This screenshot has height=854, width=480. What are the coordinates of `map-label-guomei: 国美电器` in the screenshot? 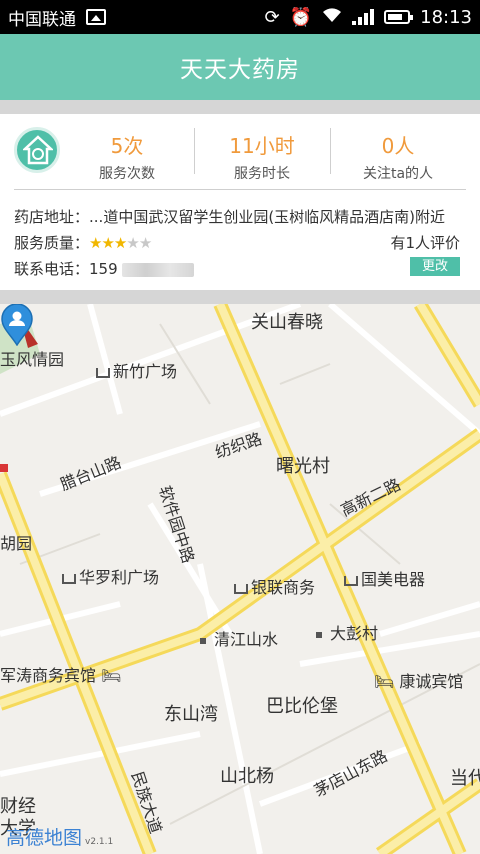 It's located at (384, 578).